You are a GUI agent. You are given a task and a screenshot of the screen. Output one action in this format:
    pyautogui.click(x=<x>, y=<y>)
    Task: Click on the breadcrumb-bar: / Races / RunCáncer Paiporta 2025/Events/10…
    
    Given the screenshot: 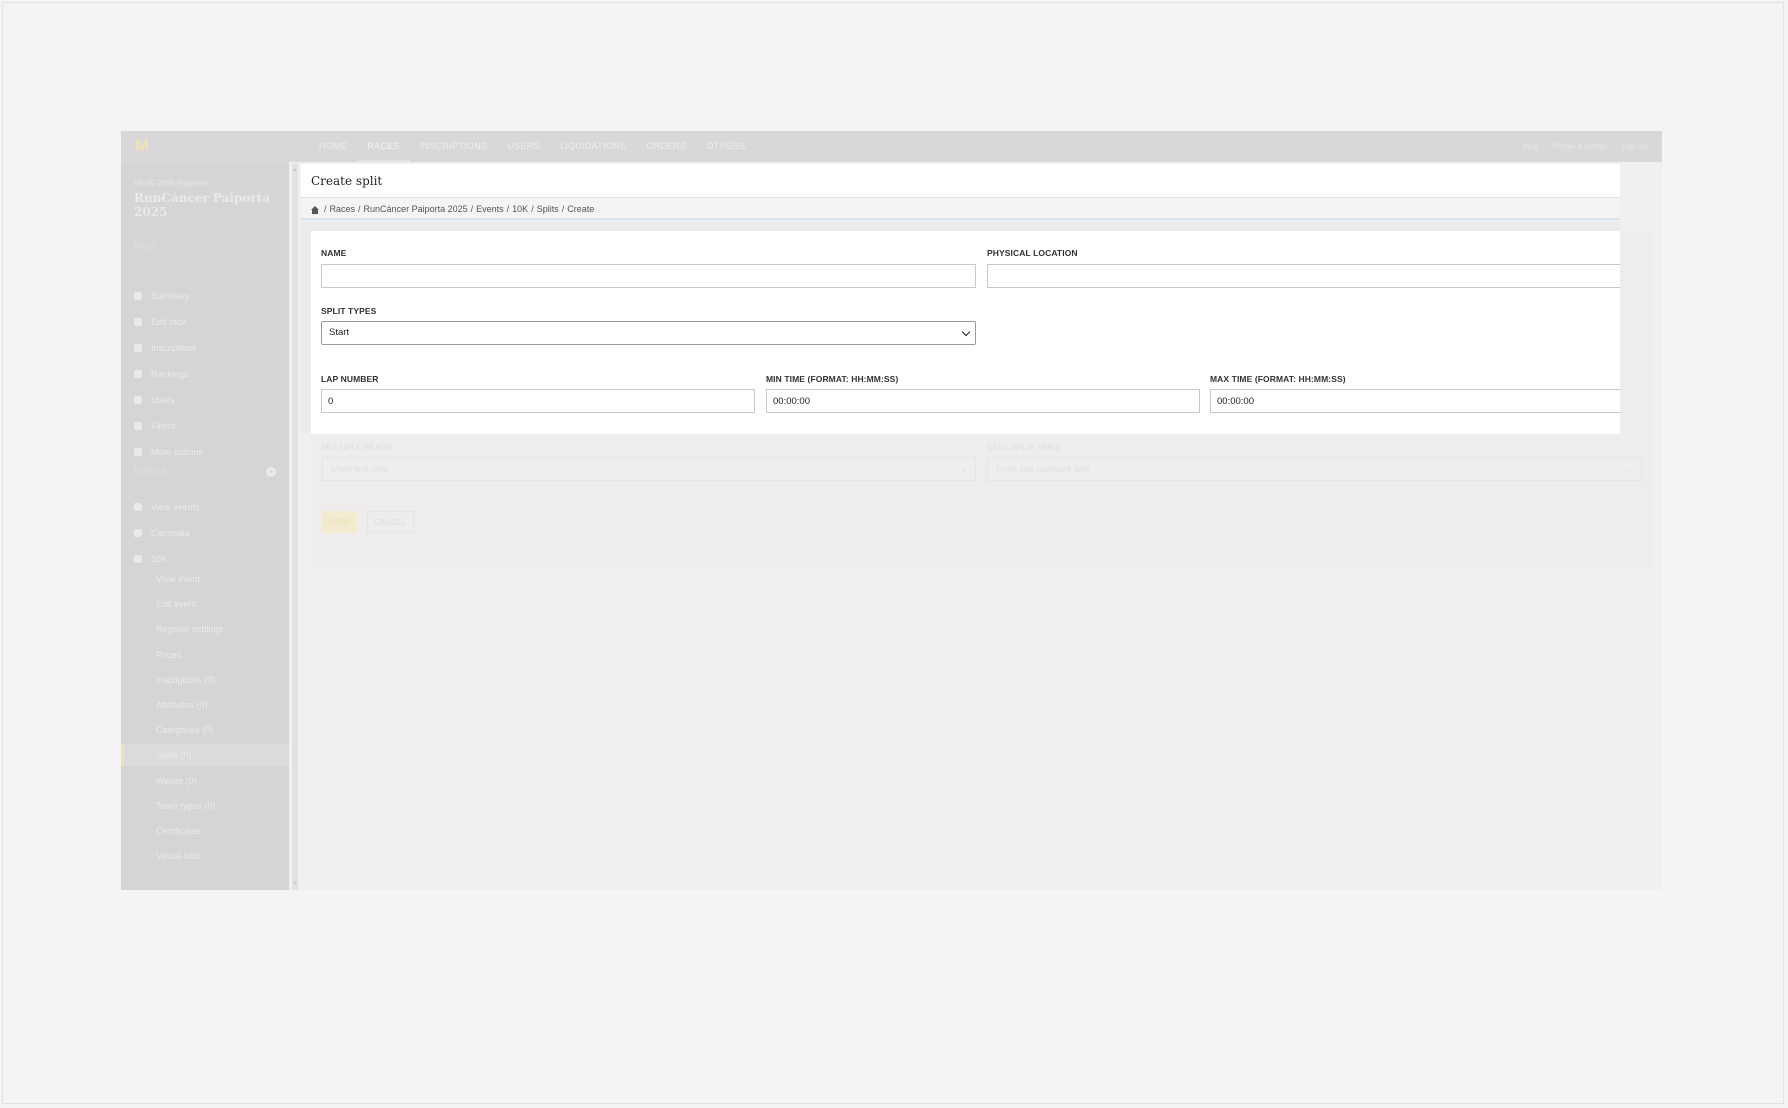 What is the action you would take?
    pyautogui.click(x=960, y=209)
    